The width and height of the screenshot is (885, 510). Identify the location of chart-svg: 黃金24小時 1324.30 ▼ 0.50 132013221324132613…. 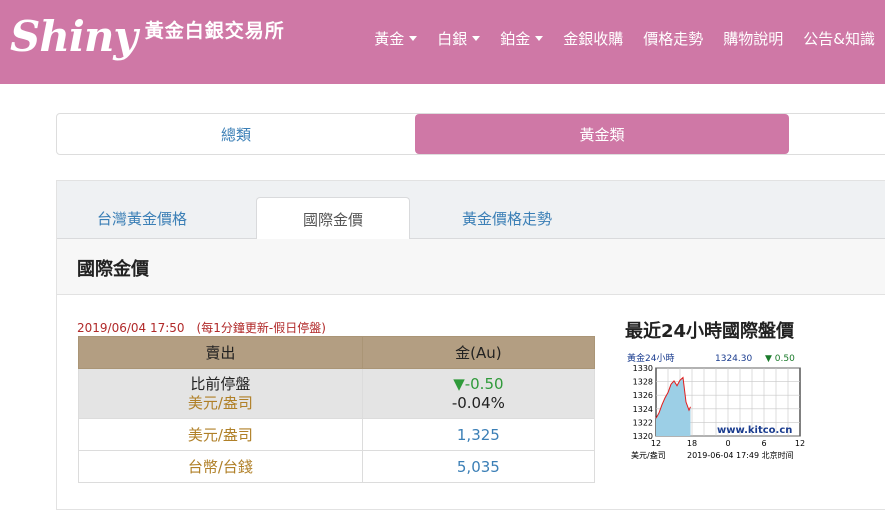
(716, 406).